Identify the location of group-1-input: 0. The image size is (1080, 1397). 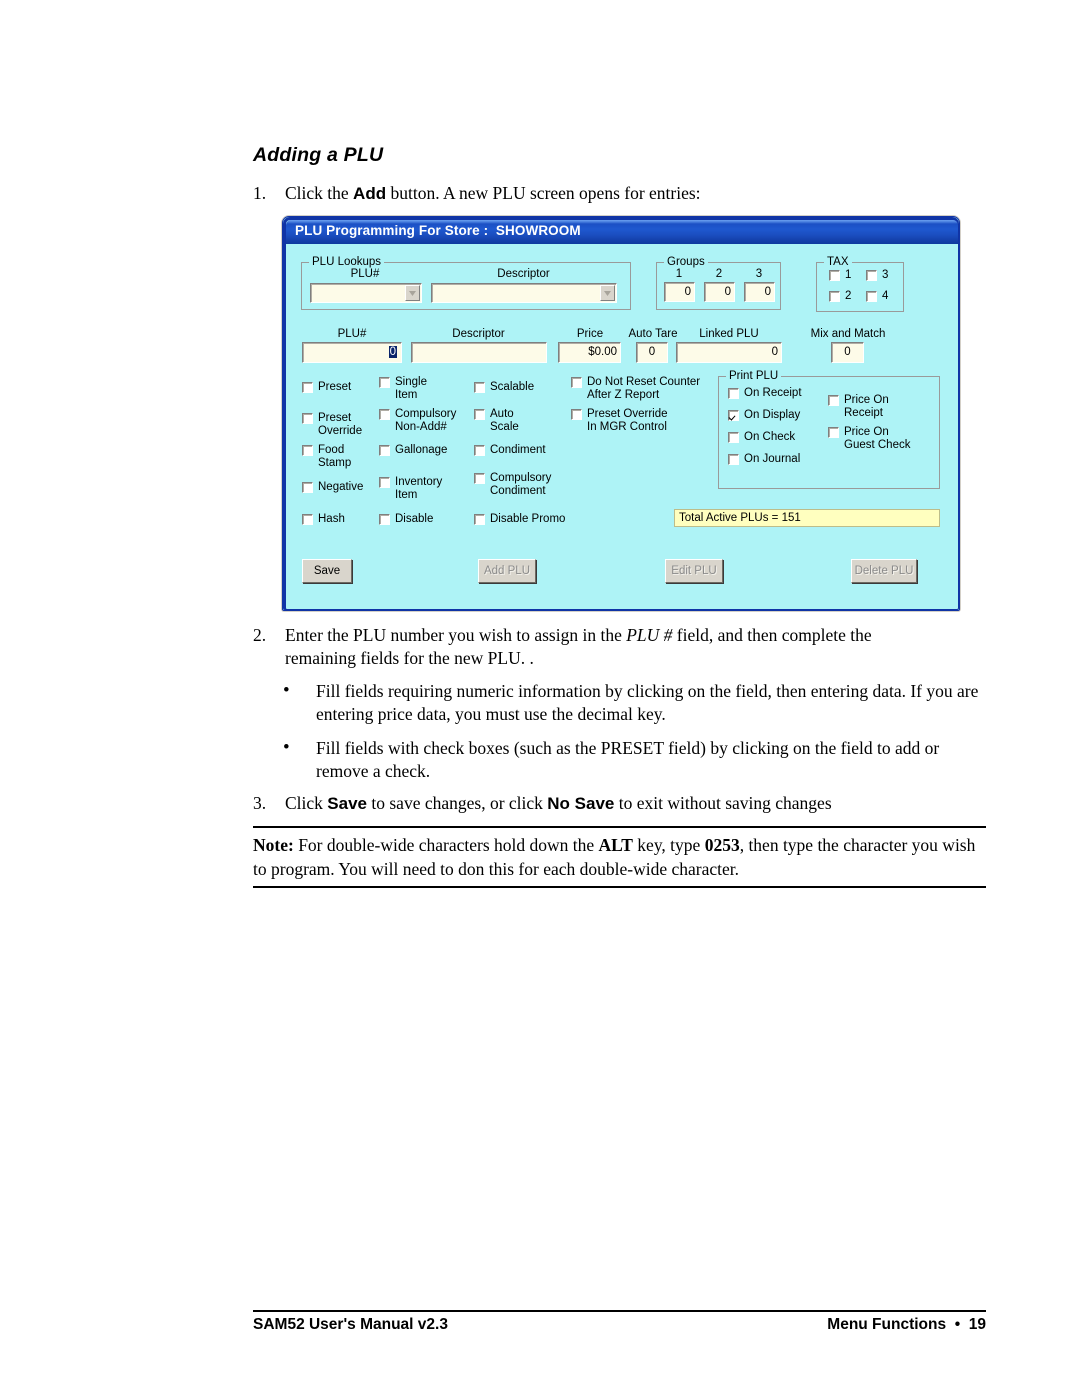
(679, 292).